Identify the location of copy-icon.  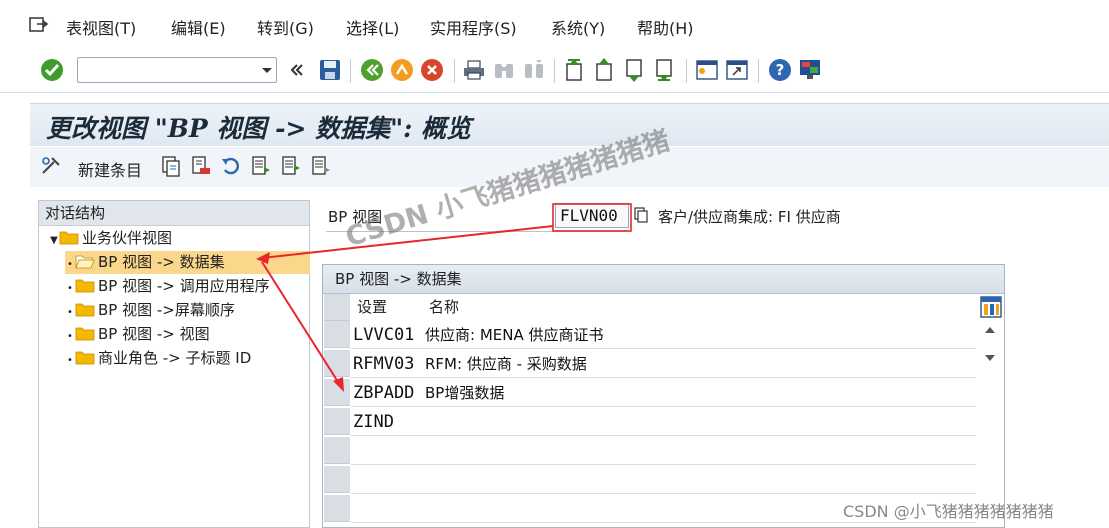
(641, 215).